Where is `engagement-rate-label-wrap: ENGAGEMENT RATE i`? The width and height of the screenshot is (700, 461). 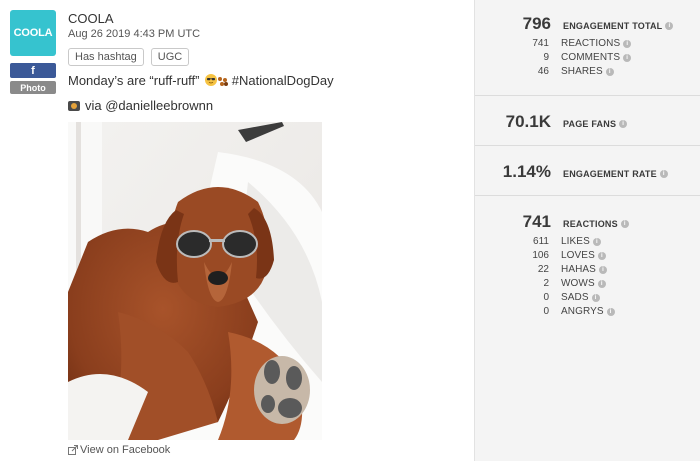
engagement-rate-label-wrap: ENGAGEMENT RATE i is located at coordinates (615, 174).